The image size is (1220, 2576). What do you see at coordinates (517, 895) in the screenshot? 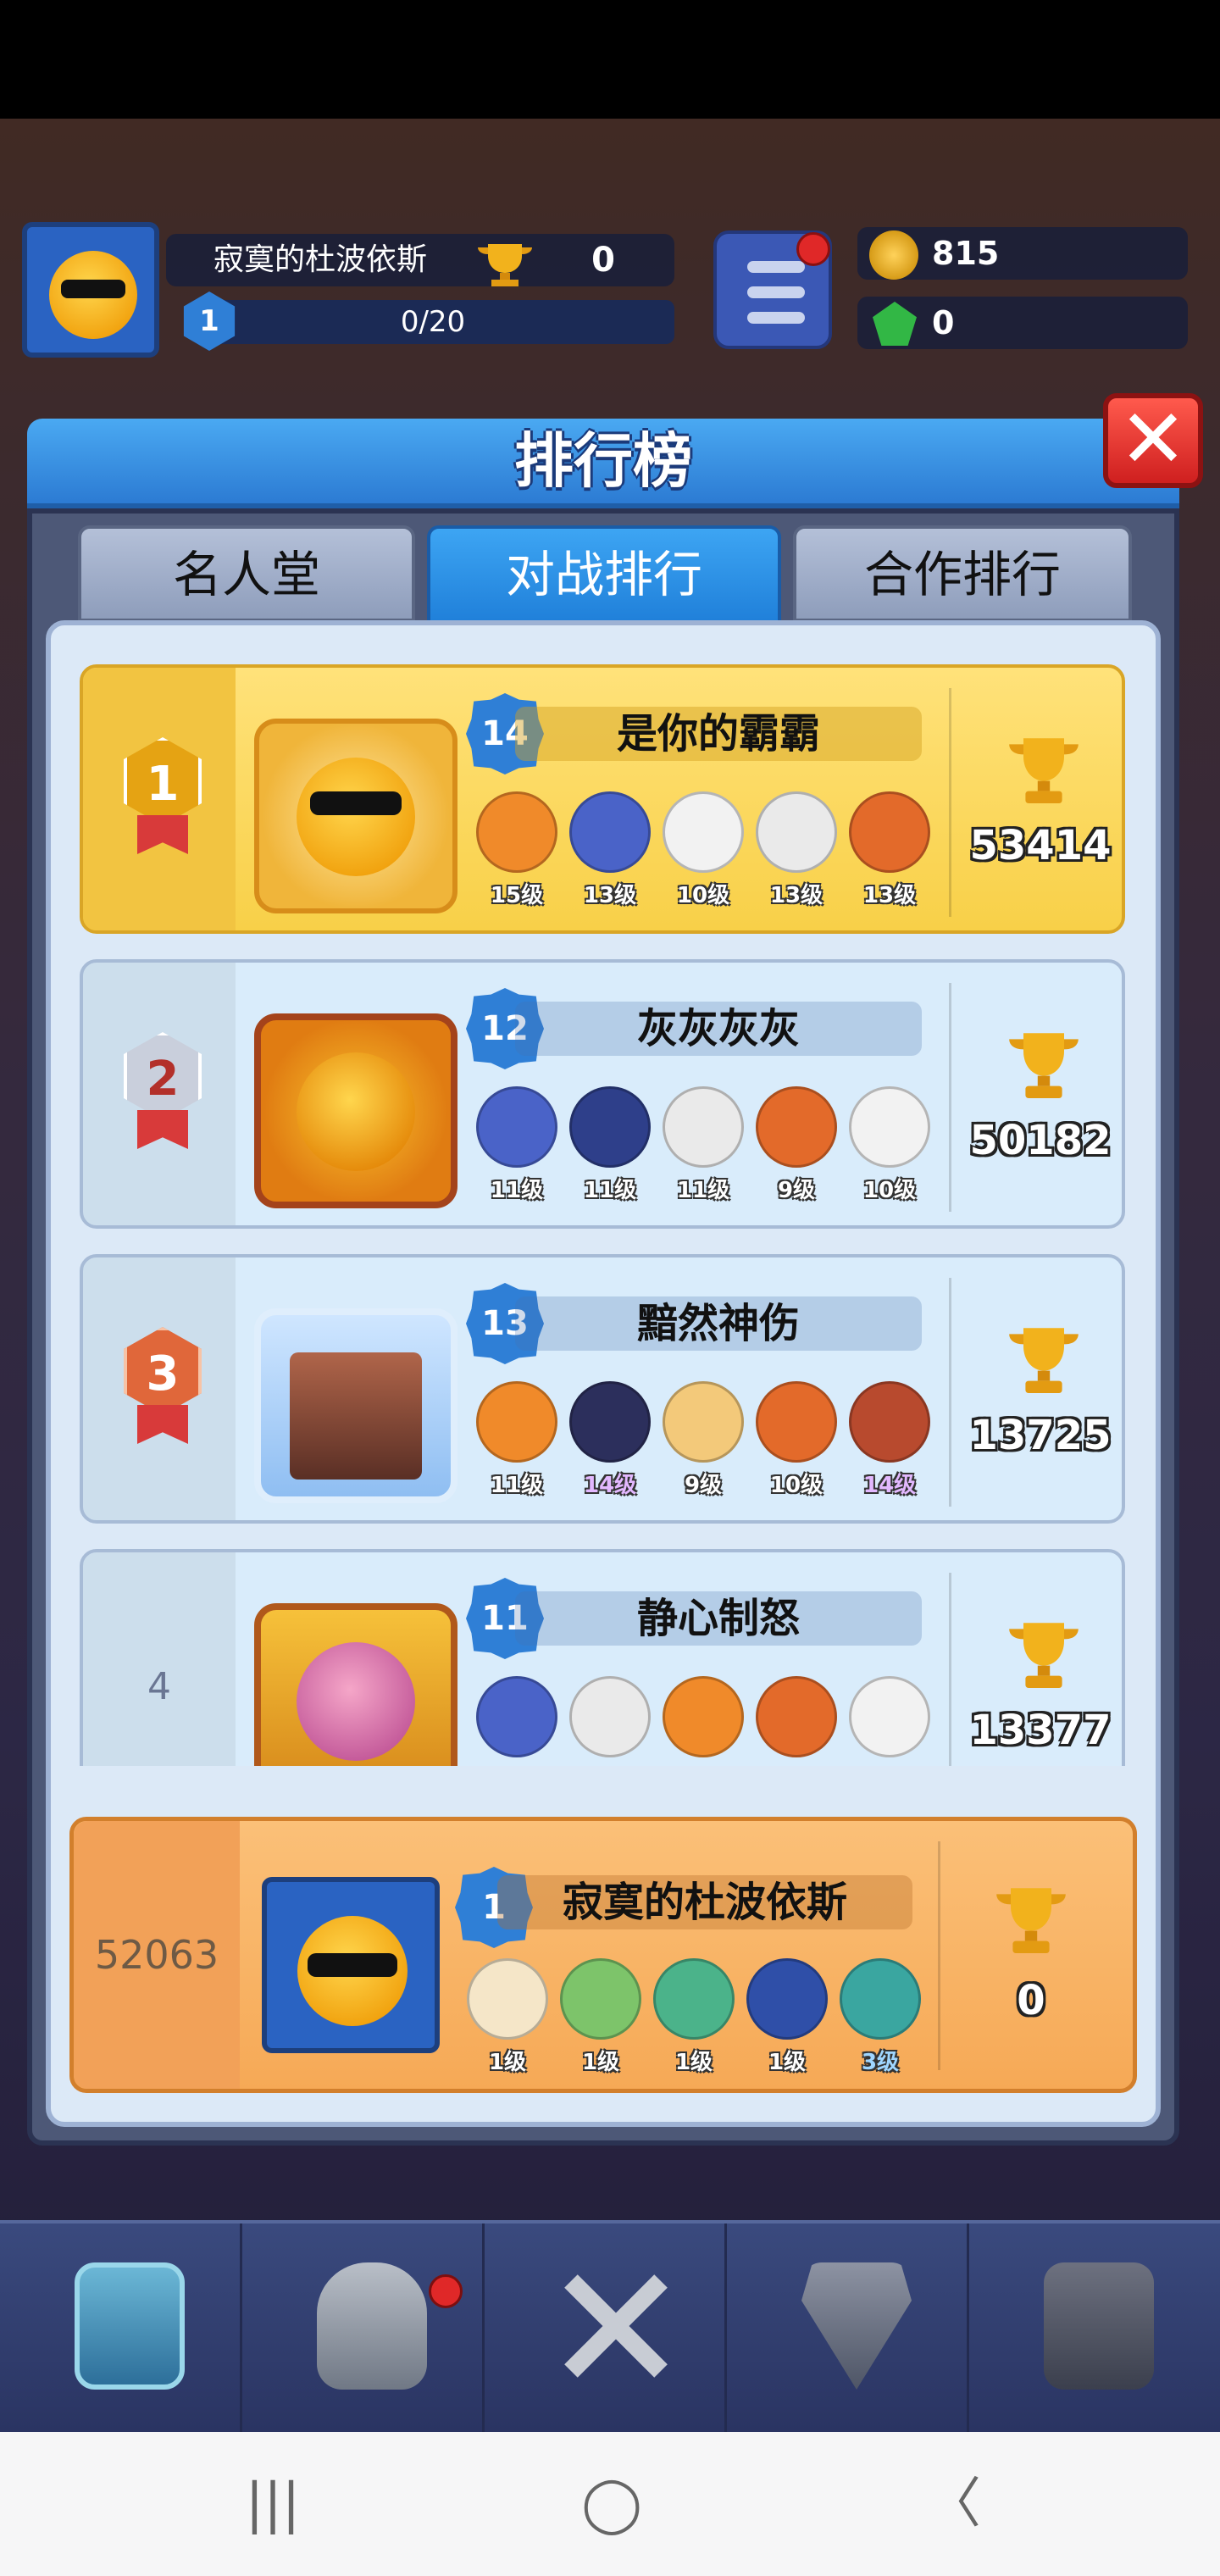
I see `hero-level: 15级` at bounding box center [517, 895].